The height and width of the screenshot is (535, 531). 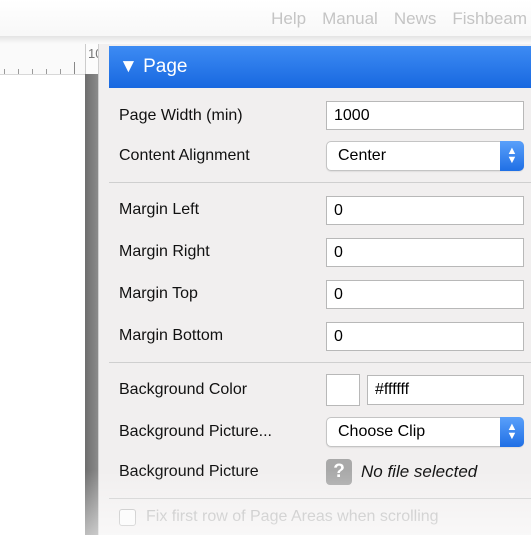 What do you see at coordinates (171, 335) in the screenshot?
I see `margin-bottom-label: Margin Bottom` at bounding box center [171, 335].